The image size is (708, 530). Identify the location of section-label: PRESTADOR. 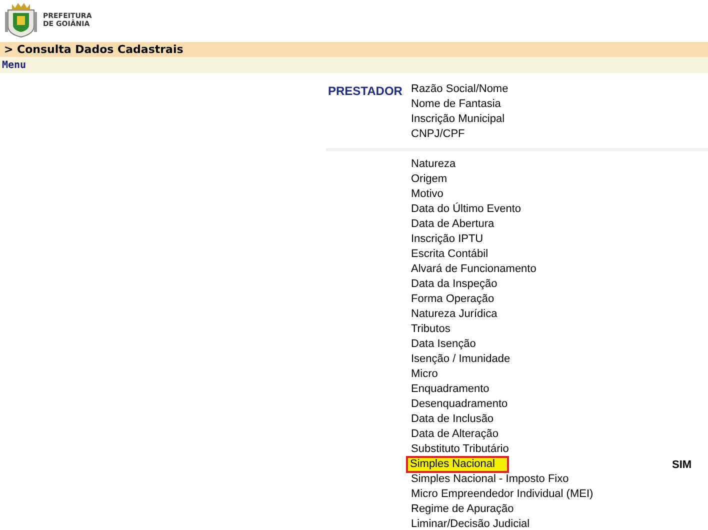
(365, 91).